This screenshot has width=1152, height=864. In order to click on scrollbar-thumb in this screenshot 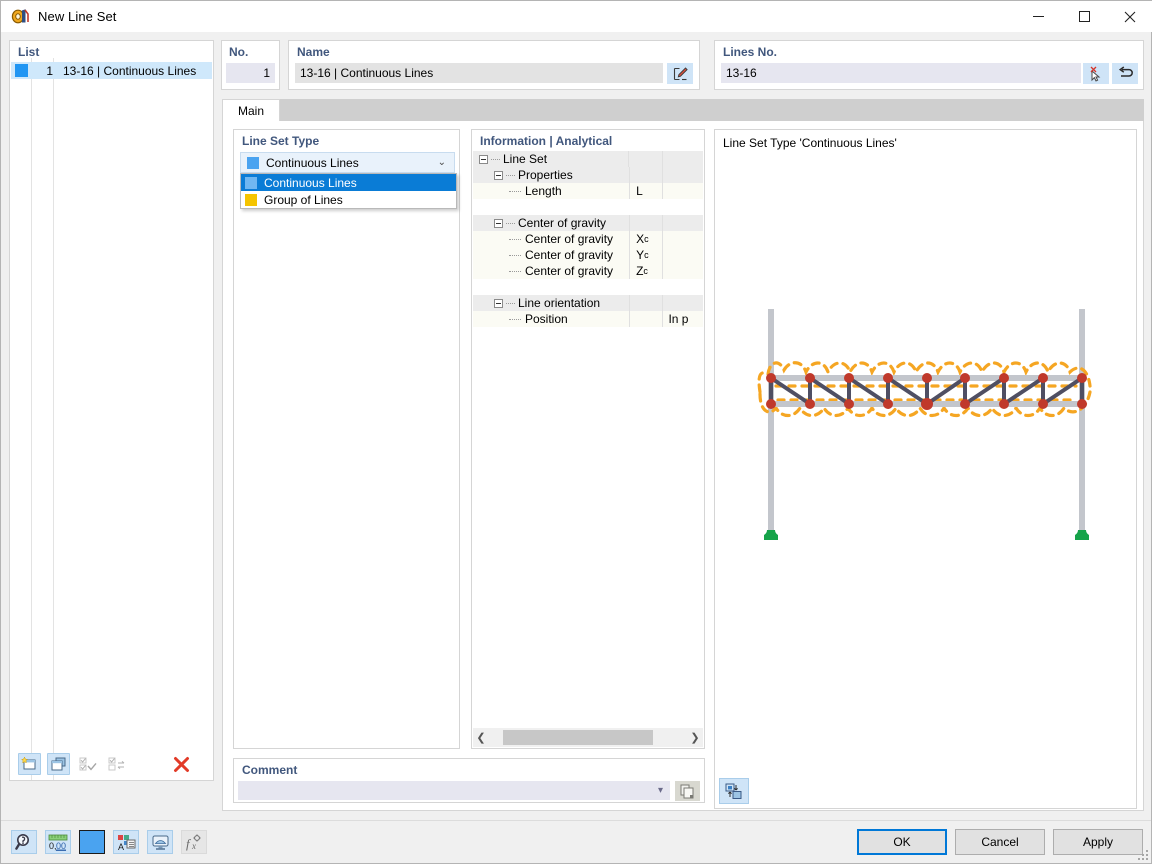, I will do `click(578, 737)`.